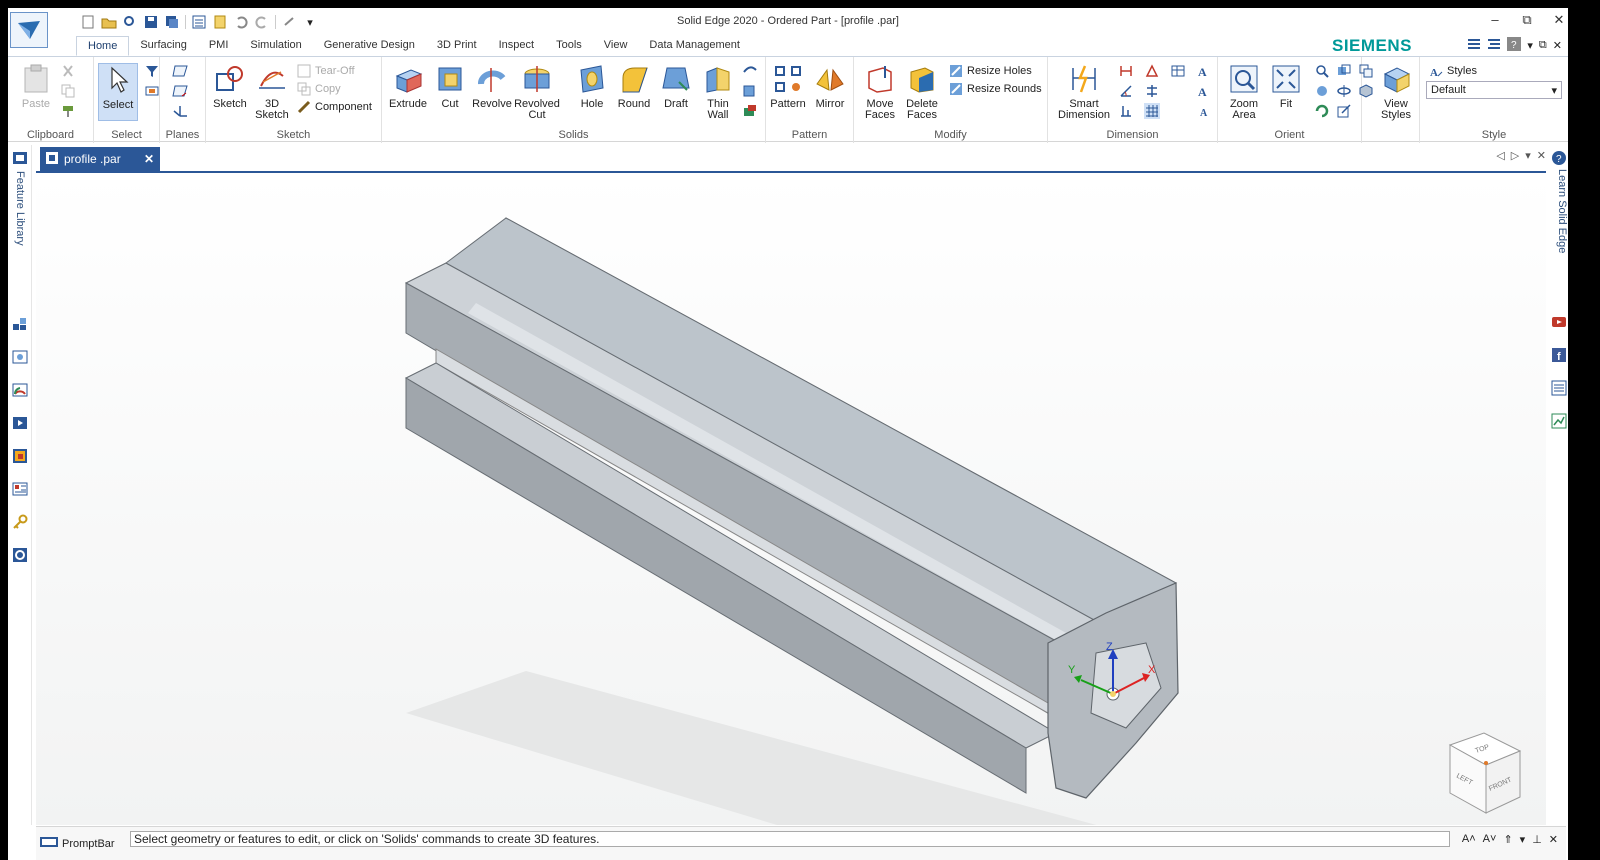  Describe the element at coordinates (68, 71) in the screenshot. I see `cut-clip-icon` at that location.